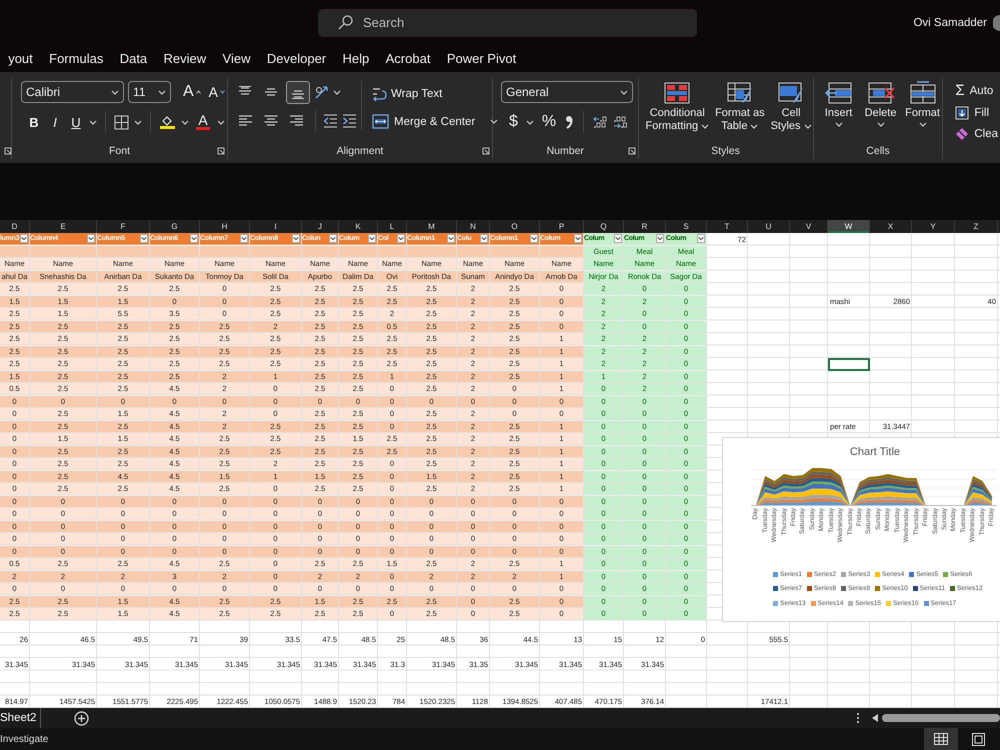 Image resolution: width=1000 pixels, height=750 pixels. What do you see at coordinates (950, 22) in the screenshot?
I see `user-name: Ovi Samadder` at bounding box center [950, 22].